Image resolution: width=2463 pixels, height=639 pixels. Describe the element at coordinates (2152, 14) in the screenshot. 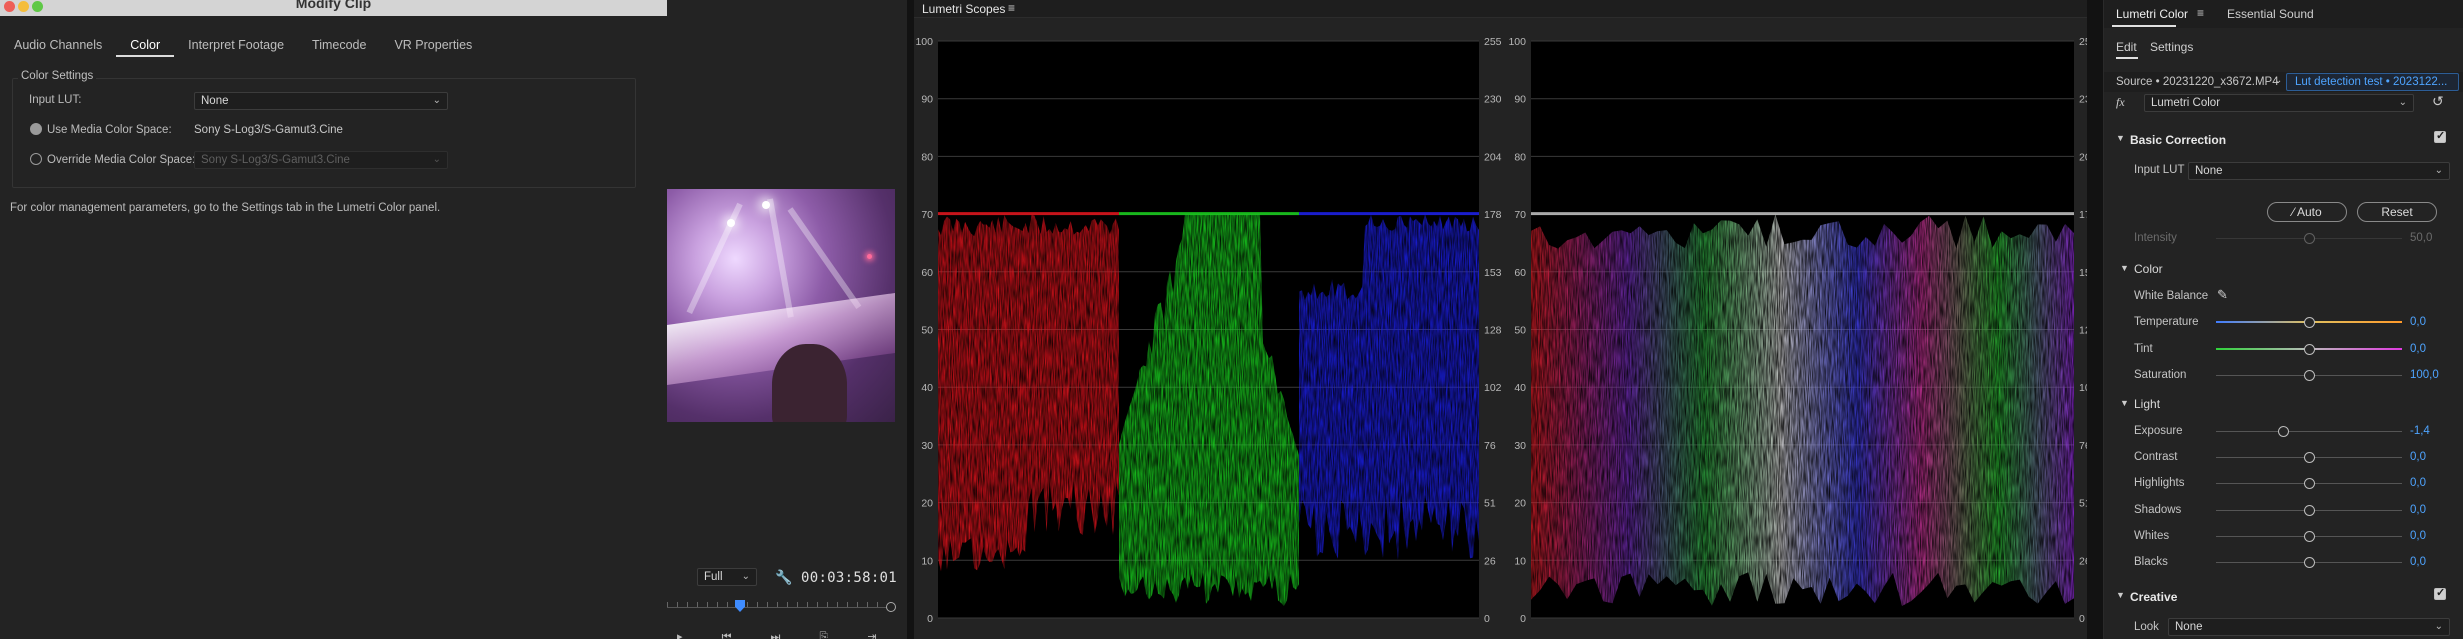

I see `tab-lumetri-color: Lumetri Color` at that location.